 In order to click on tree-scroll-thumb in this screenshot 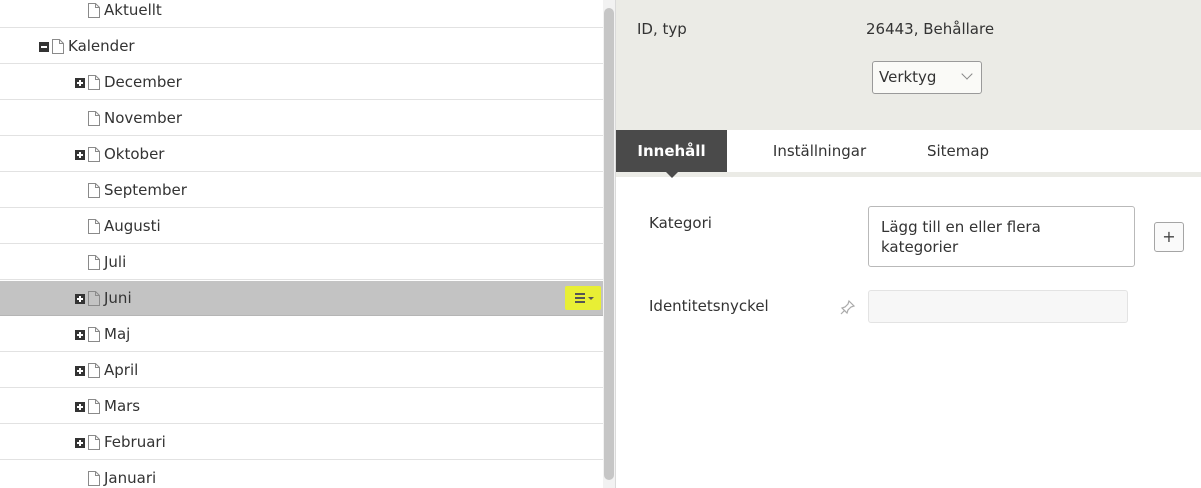, I will do `click(609, 244)`.